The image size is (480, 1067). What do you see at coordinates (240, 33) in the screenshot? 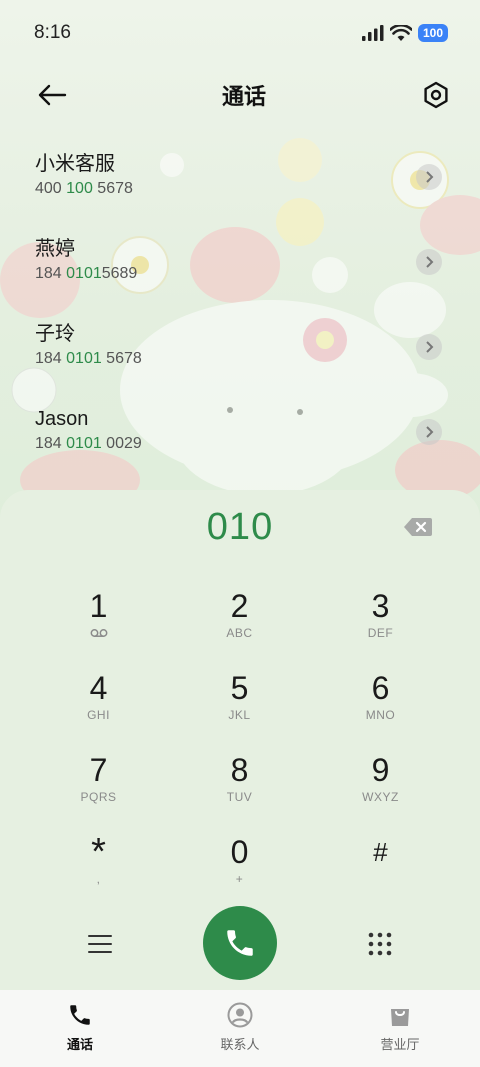
I see `status-bar: 8:16 100` at bounding box center [240, 33].